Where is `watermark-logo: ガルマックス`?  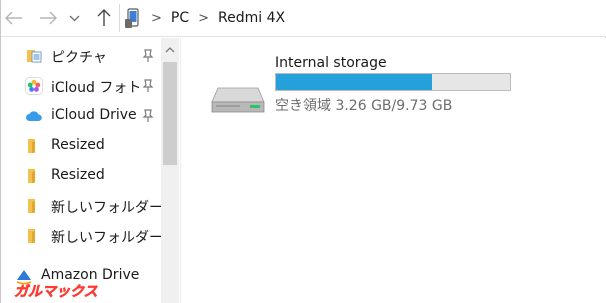
watermark-logo: ガルマックス is located at coordinates (56, 291).